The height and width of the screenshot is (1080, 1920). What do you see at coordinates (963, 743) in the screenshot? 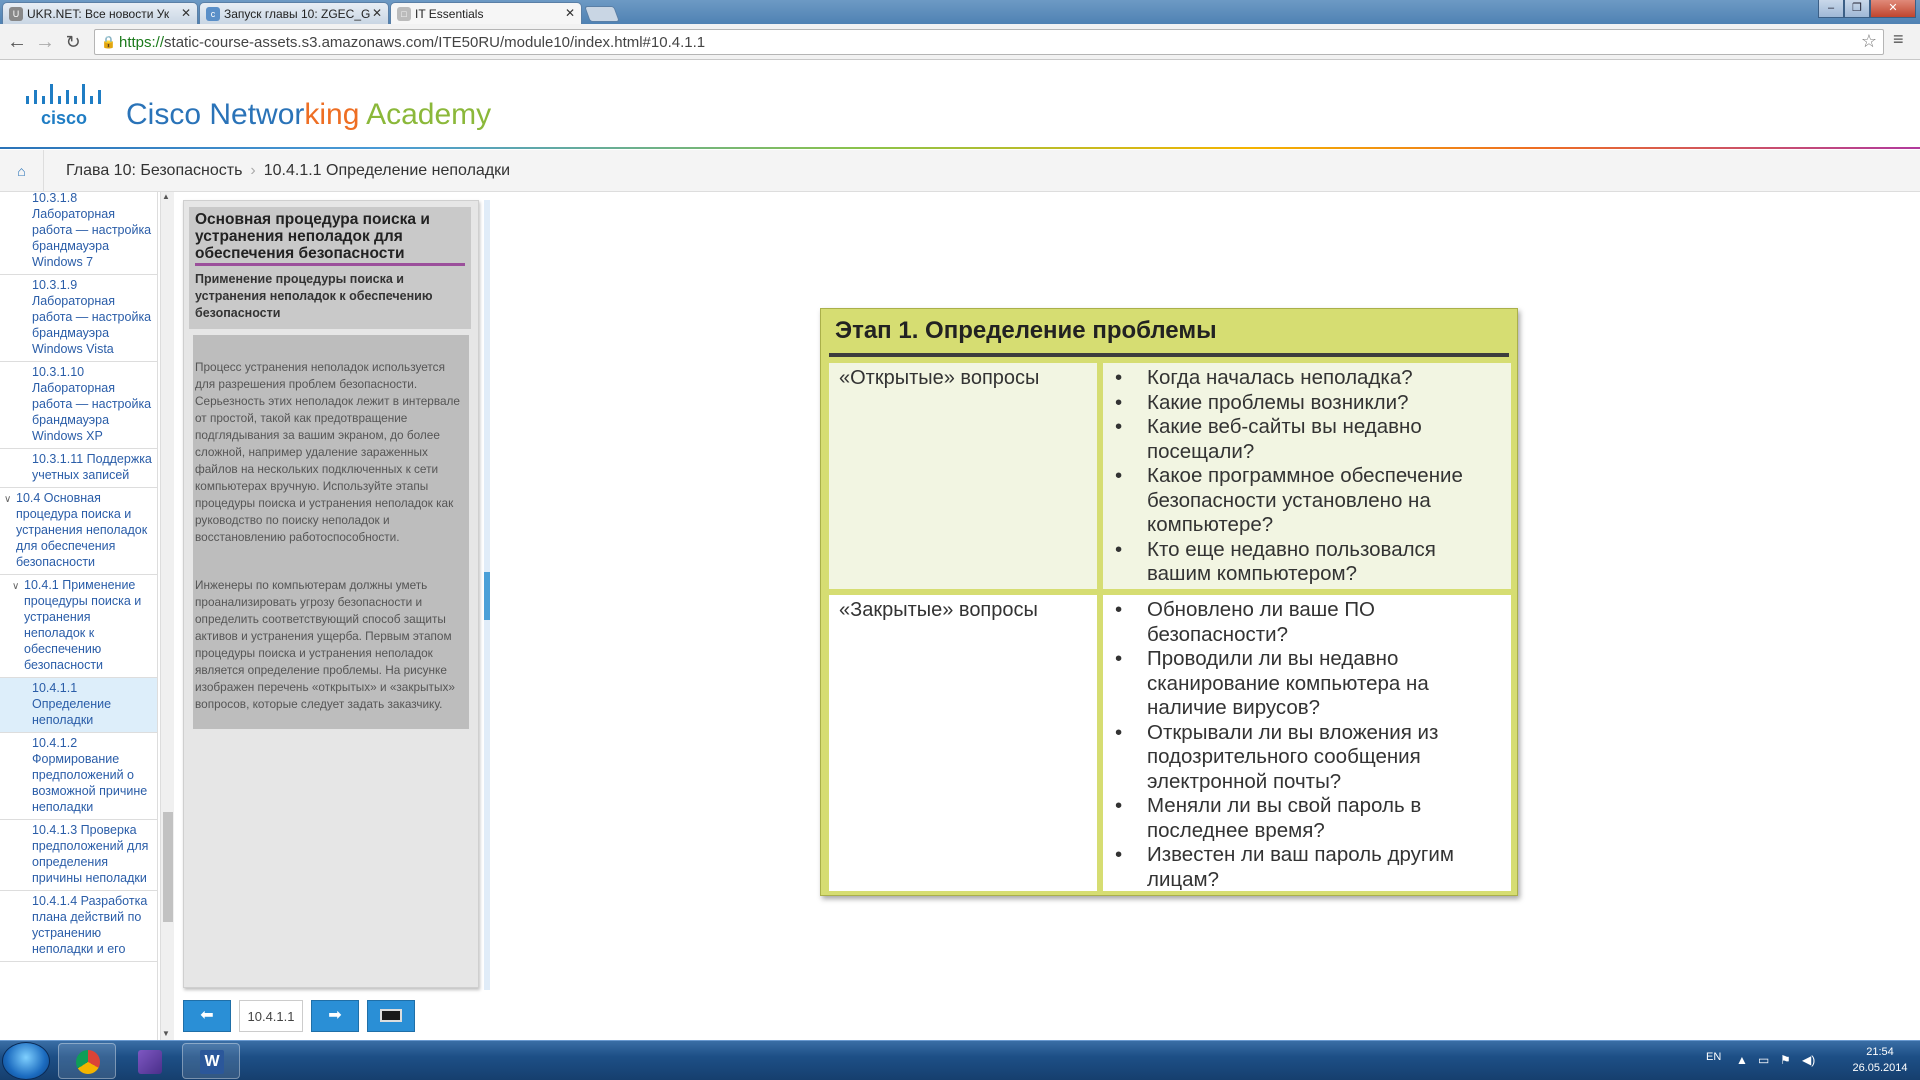
I see `closed-questions-label-cell: «Закрытые» вопросы` at bounding box center [963, 743].